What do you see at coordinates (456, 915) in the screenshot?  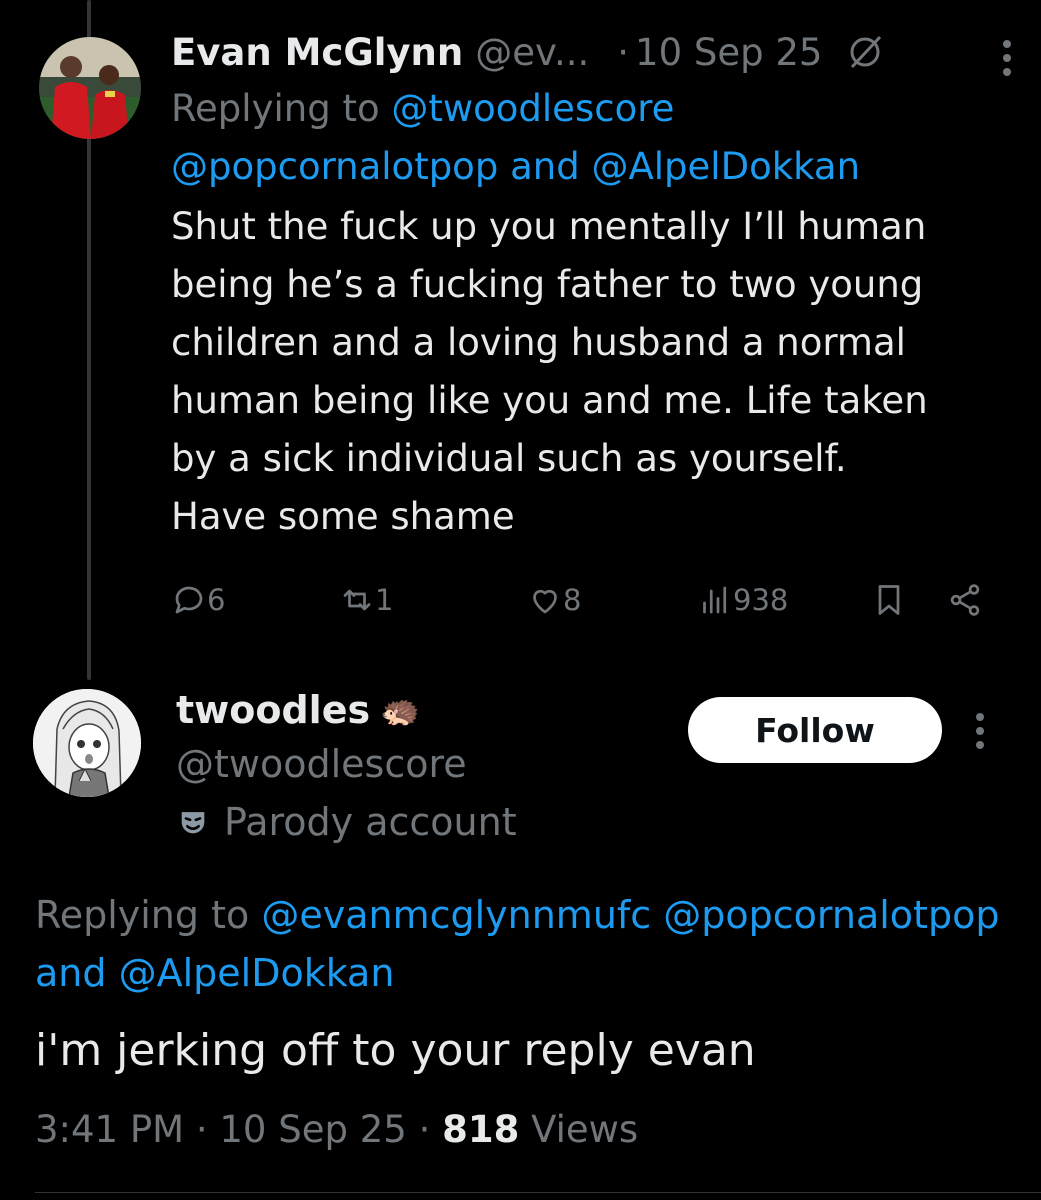 I see `mention-link: @evanmcglynnmufc` at bounding box center [456, 915].